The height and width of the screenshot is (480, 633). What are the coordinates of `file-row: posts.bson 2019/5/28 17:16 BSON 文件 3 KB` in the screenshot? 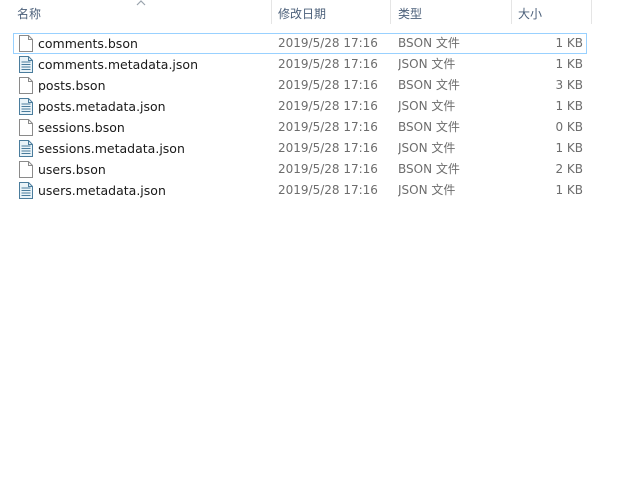 It's located at (300, 85).